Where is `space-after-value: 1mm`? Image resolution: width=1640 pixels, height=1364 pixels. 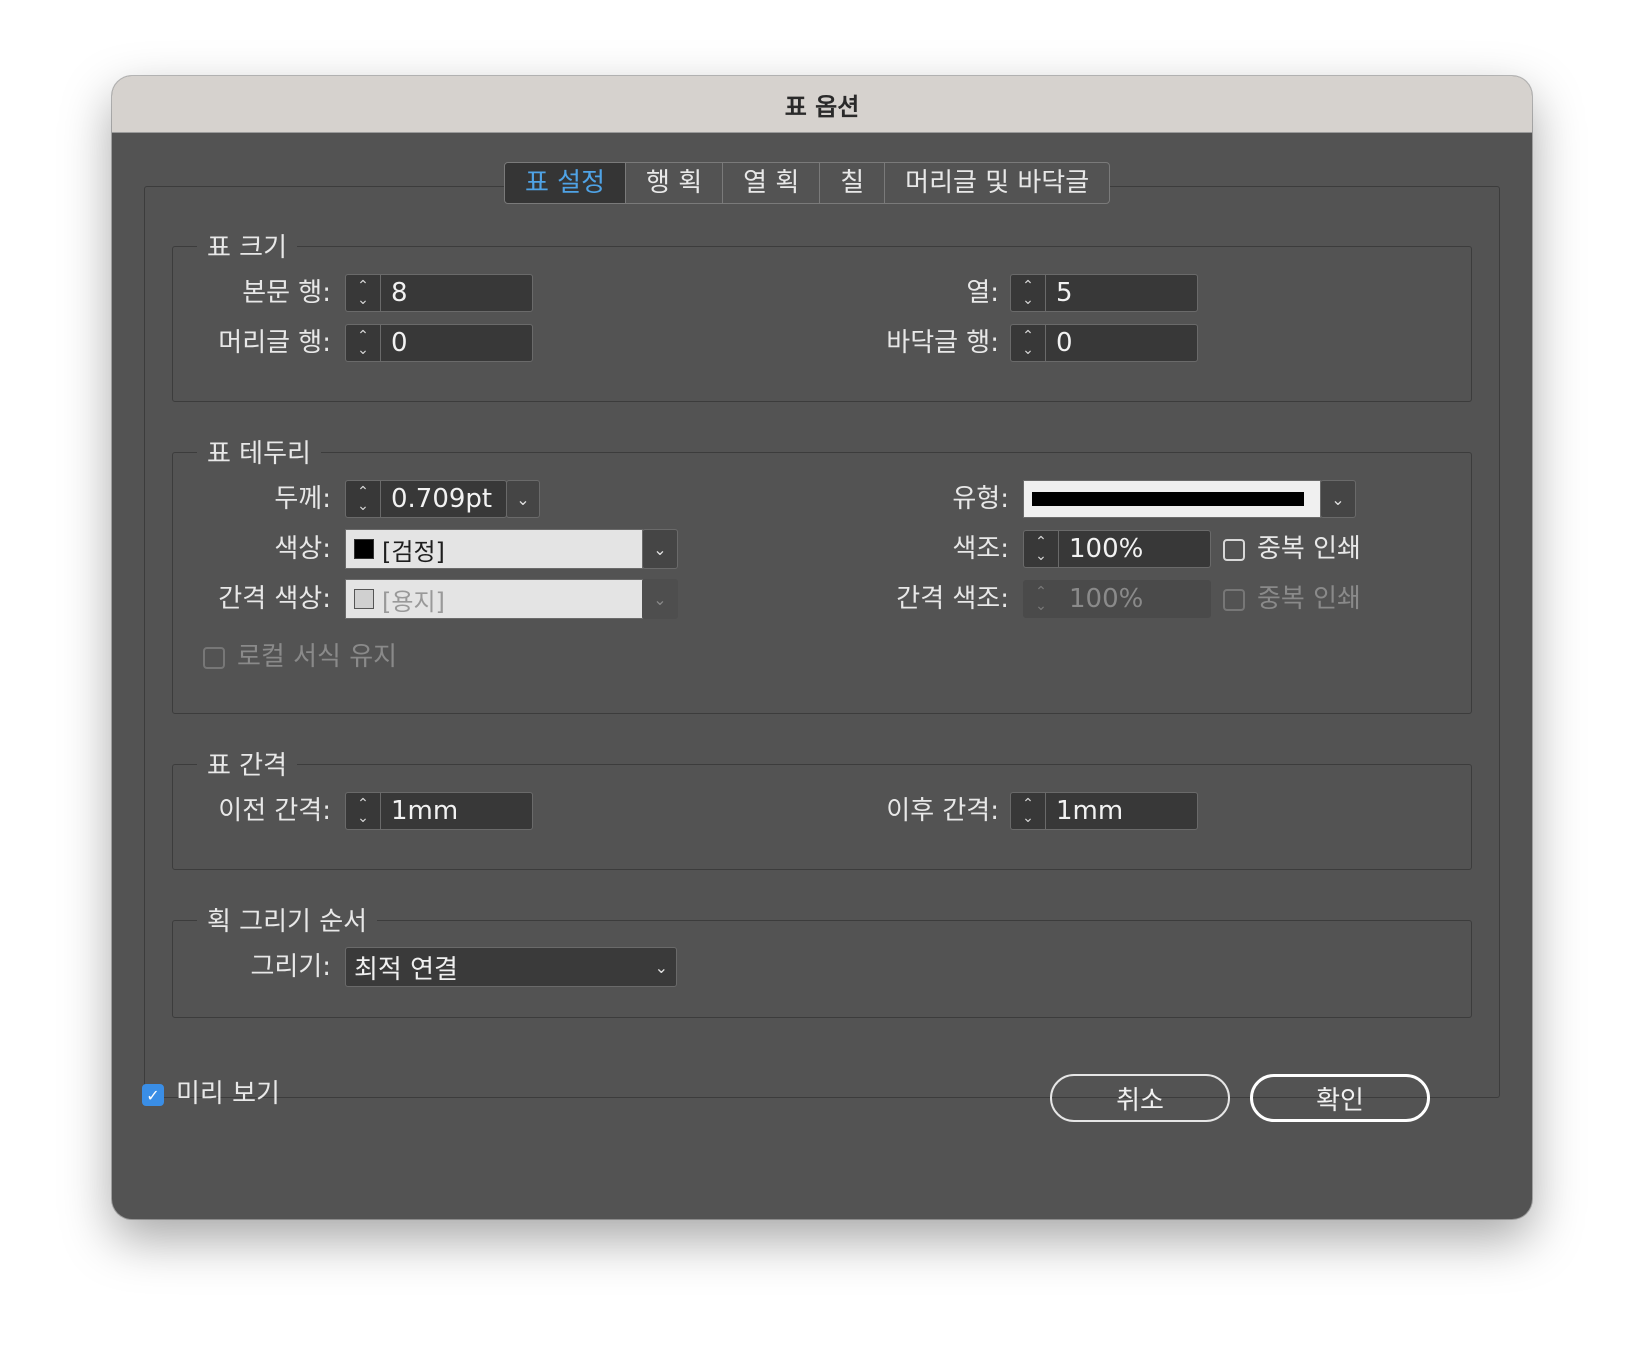 space-after-value: 1mm is located at coordinates (1084, 811).